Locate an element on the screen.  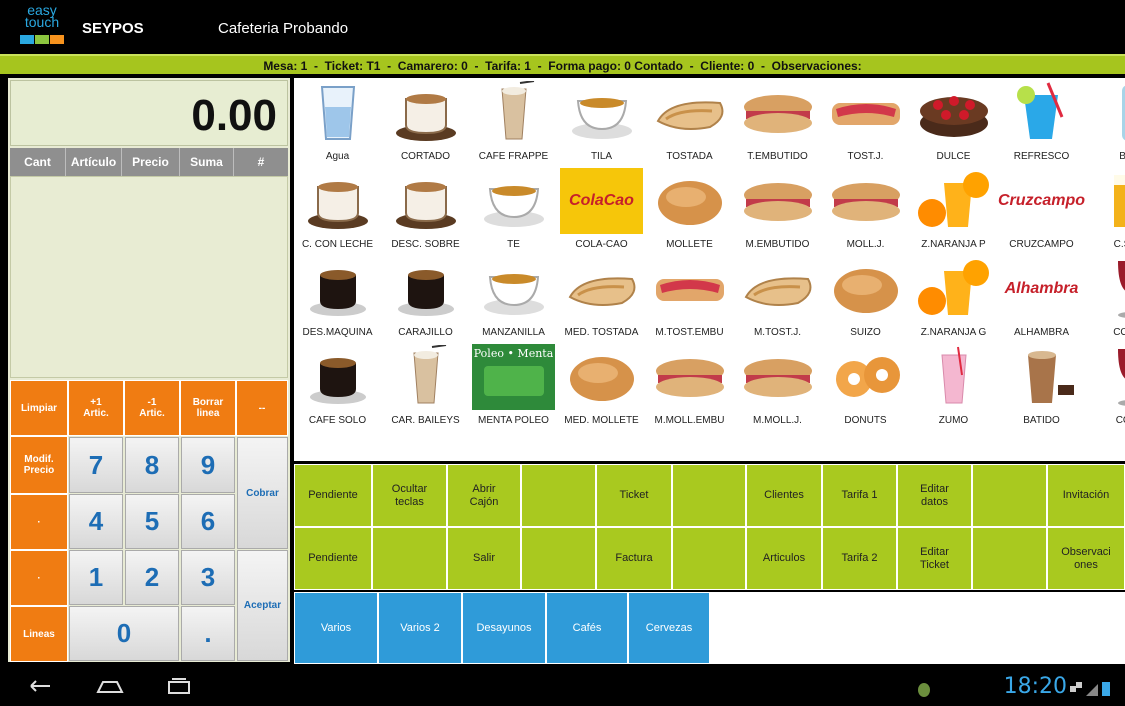
digit-9-button: 9 is located at coordinates (208, 465).